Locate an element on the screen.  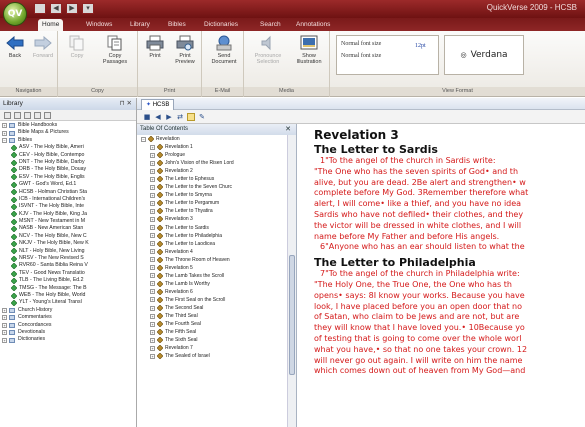
library-tree-item: + Commentaries is located at coordinates (68, 317).